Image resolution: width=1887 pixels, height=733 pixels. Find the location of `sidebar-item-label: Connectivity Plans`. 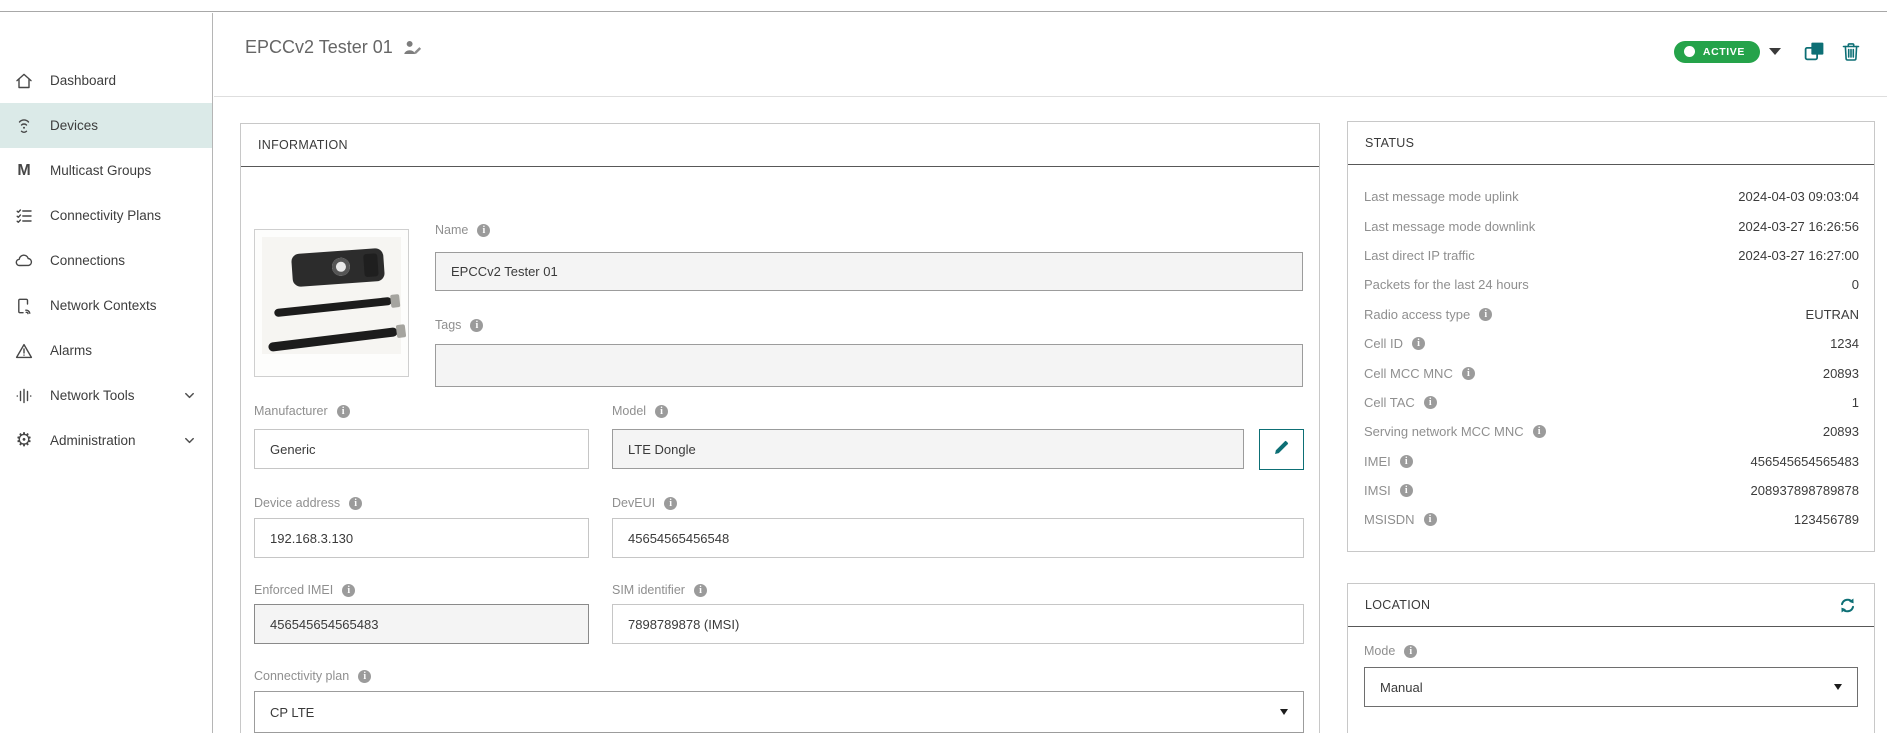

sidebar-item-label: Connectivity Plans is located at coordinates (106, 215).